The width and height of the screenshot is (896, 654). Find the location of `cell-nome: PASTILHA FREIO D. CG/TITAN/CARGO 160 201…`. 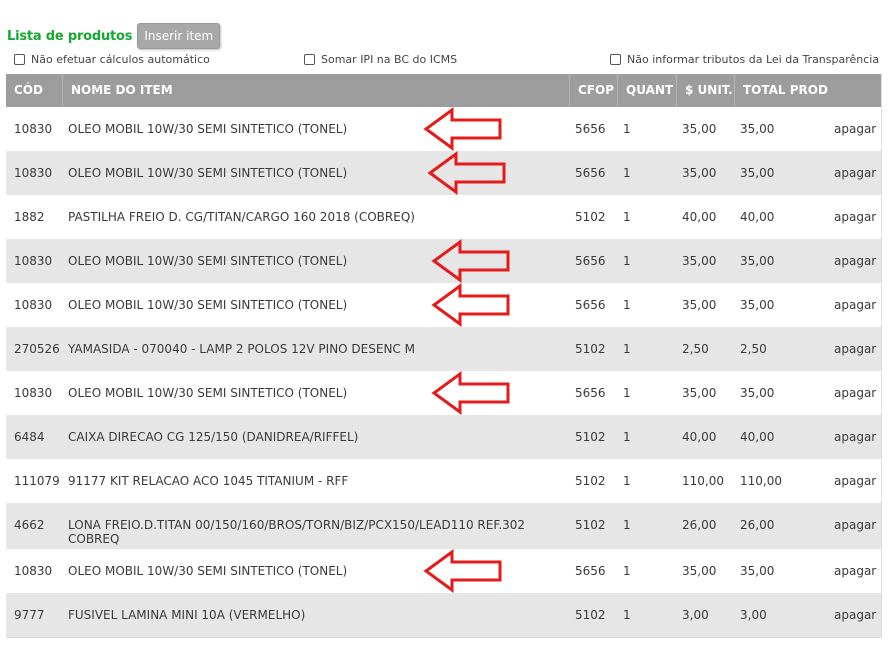

cell-nome: PASTILHA FREIO D. CG/TITAN/CARGO 160 201… is located at coordinates (241, 217).